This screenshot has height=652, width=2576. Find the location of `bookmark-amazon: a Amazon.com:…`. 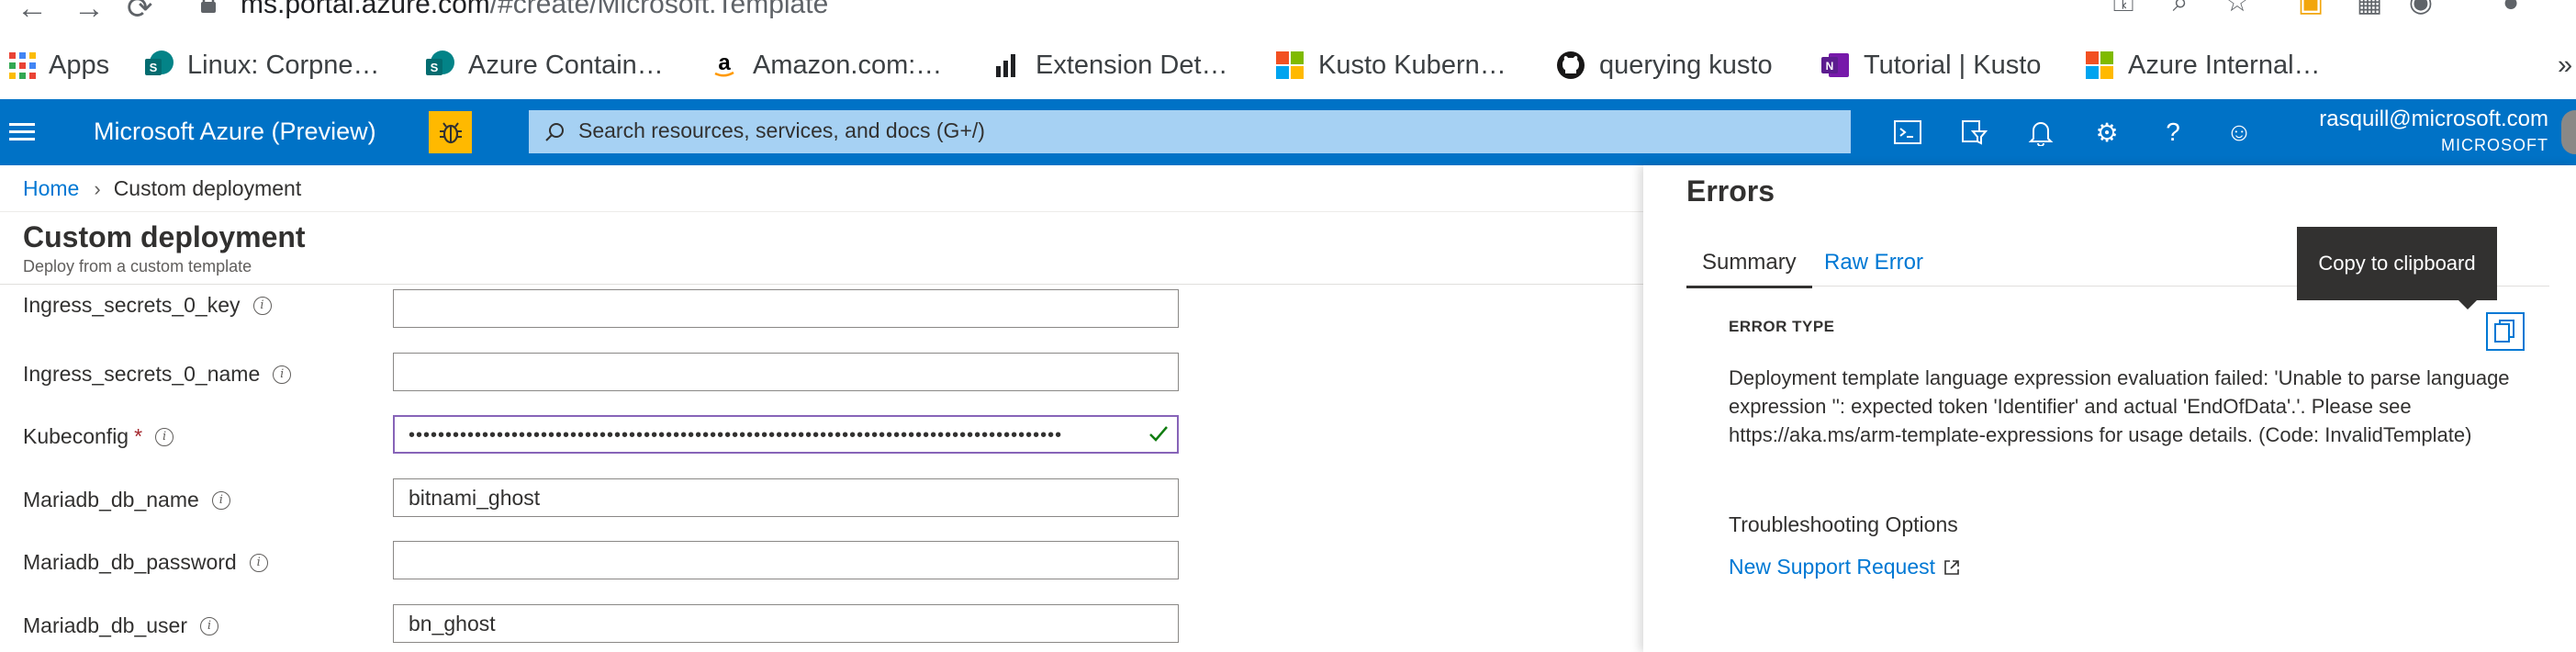

bookmark-amazon: a Amazon.com:… is located at coordinates (825, 65).